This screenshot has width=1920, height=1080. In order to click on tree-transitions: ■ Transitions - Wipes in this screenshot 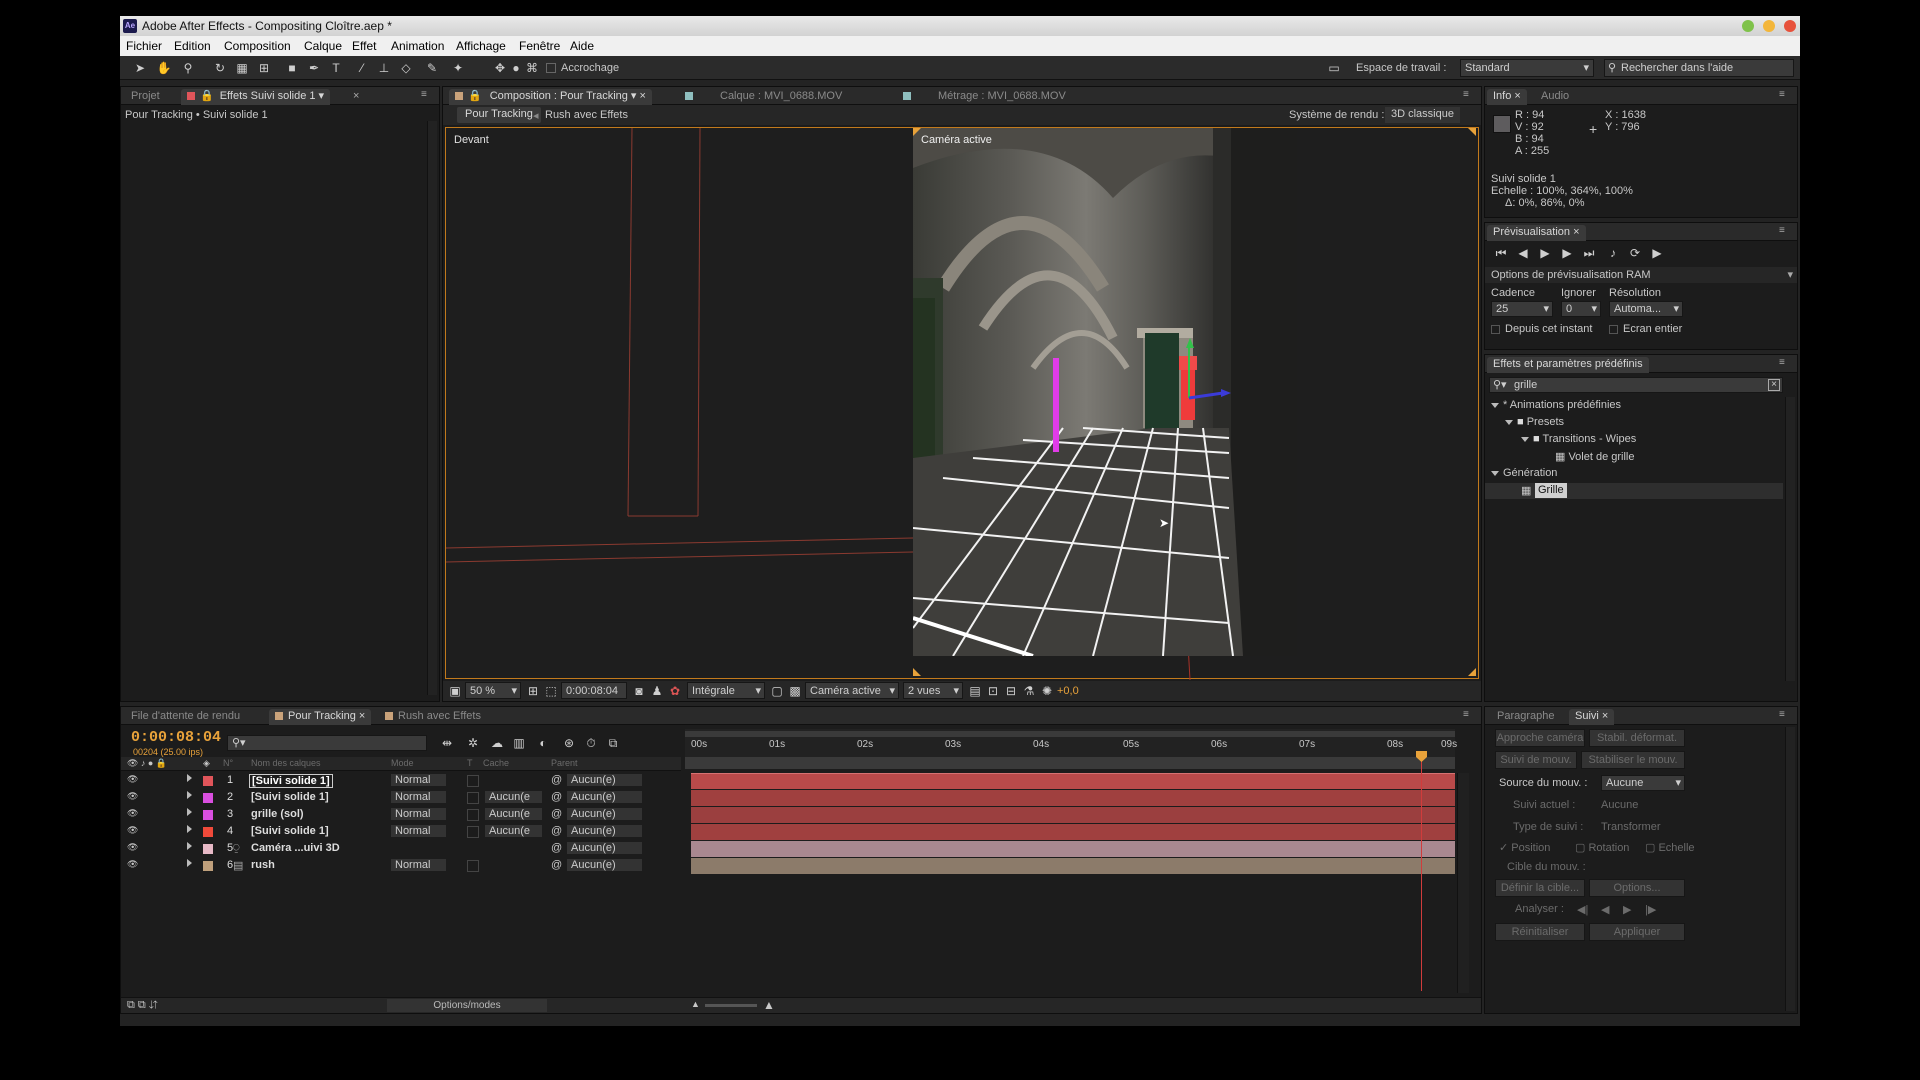, I will do `click(1578, 439)`.